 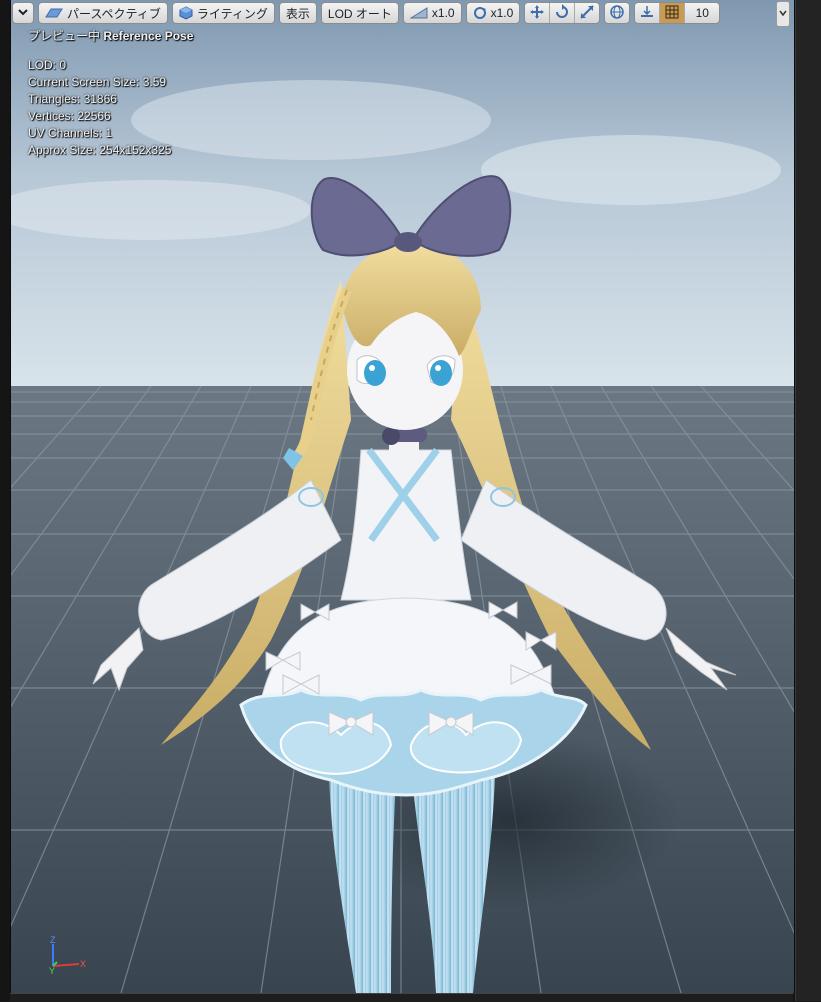 I want to click on rotate-tool-button, so click(x=562, y=13).